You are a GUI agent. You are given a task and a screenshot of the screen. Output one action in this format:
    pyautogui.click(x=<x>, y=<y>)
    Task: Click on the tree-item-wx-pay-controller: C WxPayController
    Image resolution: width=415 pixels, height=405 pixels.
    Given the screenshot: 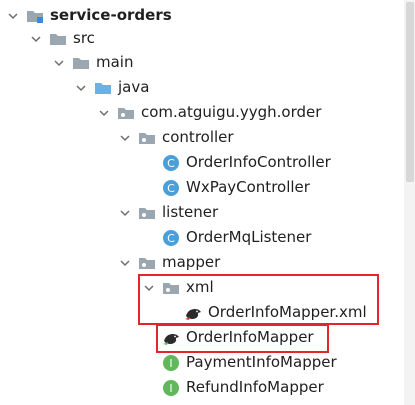 What is the action you would take?
    pyautogui.click(x=236, y=187)
    